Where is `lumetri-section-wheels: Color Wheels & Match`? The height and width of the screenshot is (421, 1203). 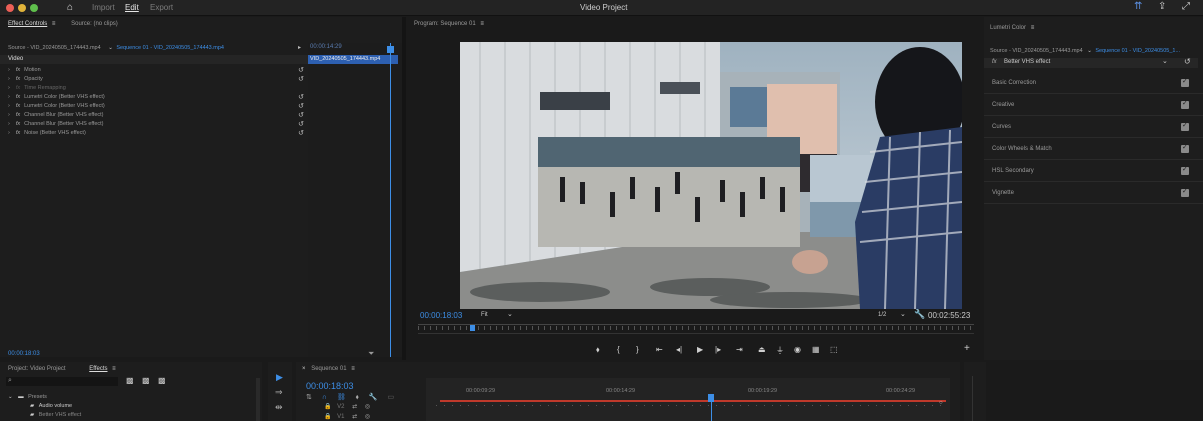
lumetri-section-wheels: Color Wheels & Match is located at coordinates (1093, 148).